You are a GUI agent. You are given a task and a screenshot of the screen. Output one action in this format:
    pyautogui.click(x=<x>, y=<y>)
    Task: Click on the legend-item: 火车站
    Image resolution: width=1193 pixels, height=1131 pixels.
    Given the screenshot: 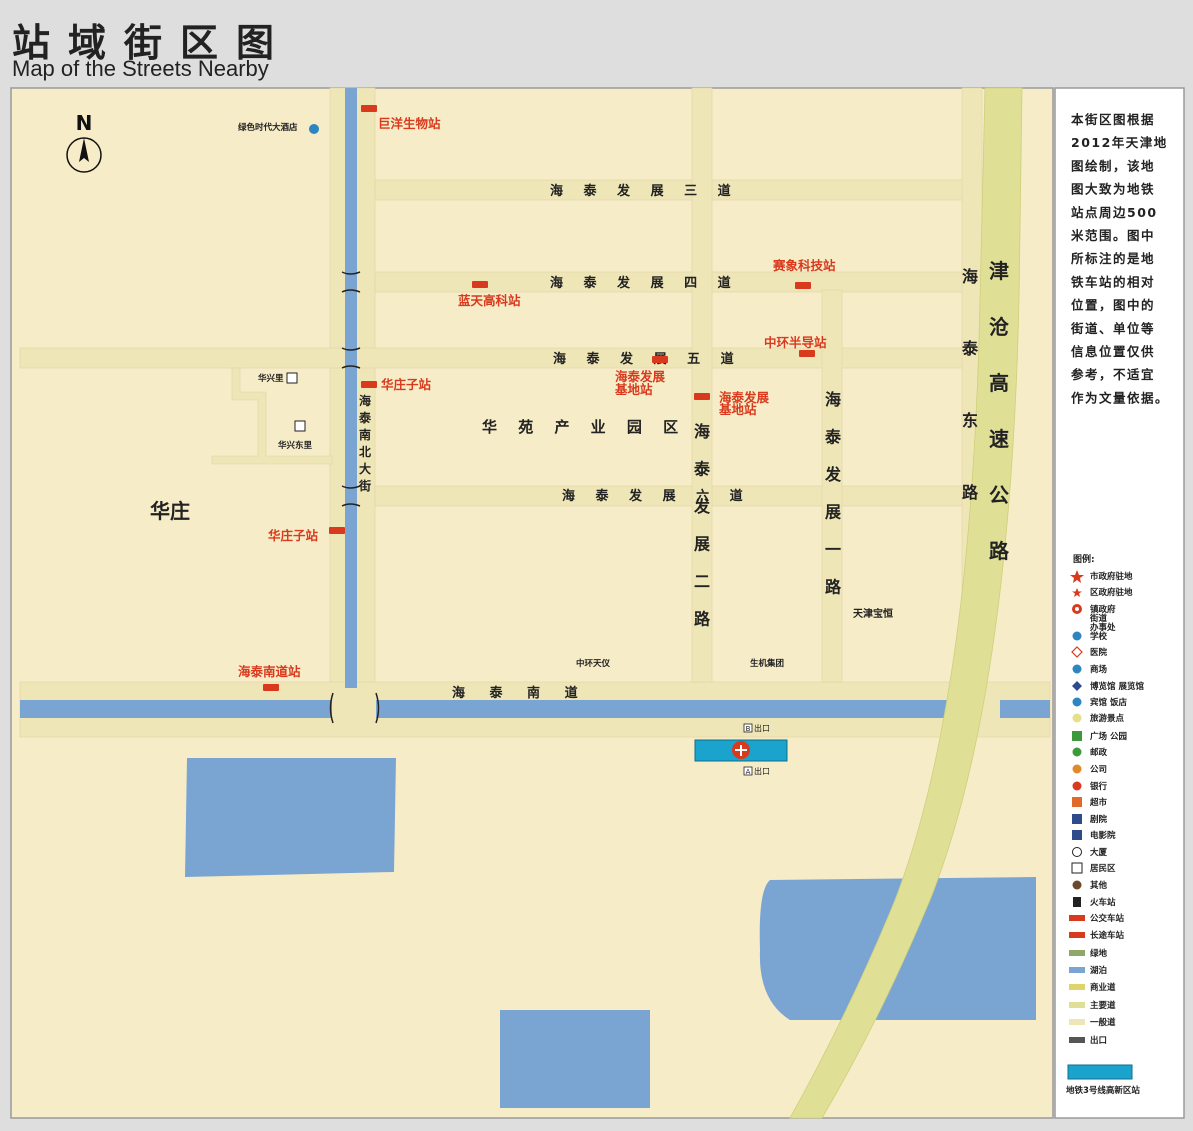 What is the action you would take?
    pyautogui.click(x=1094, y=902)
    